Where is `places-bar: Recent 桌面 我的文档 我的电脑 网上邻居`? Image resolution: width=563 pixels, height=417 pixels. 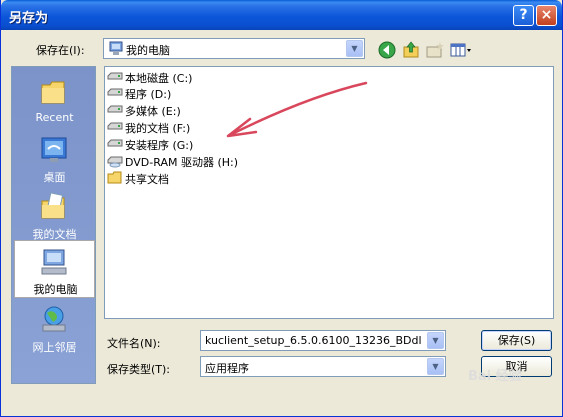 places-bar: Recent 桌面 我的文档 我的电脑 网上邻居 is located at coordinates (53, 225).